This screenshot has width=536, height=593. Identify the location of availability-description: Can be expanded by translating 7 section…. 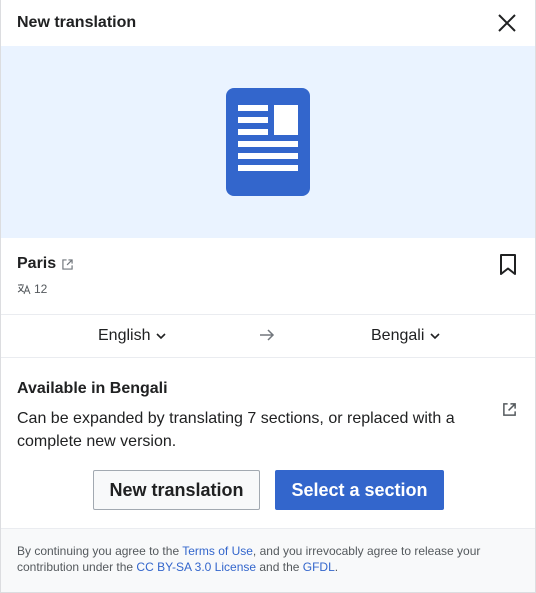
(236, 430).